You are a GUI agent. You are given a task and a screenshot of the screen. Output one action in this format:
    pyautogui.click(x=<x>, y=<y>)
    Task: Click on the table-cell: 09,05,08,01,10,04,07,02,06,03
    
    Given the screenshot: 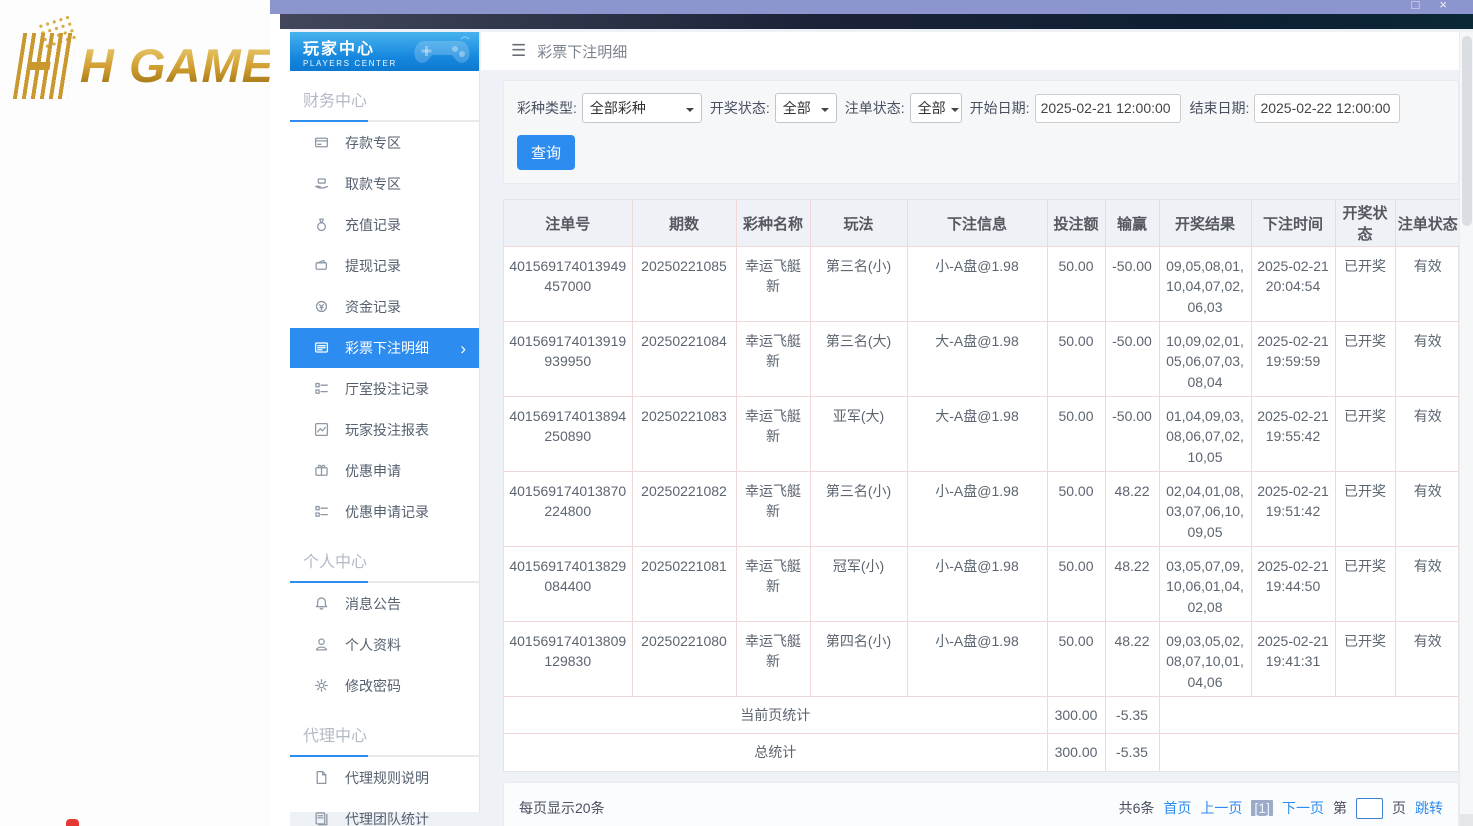 What is the action you would take?
    pyautogui.click(x=1205, y=284)
    